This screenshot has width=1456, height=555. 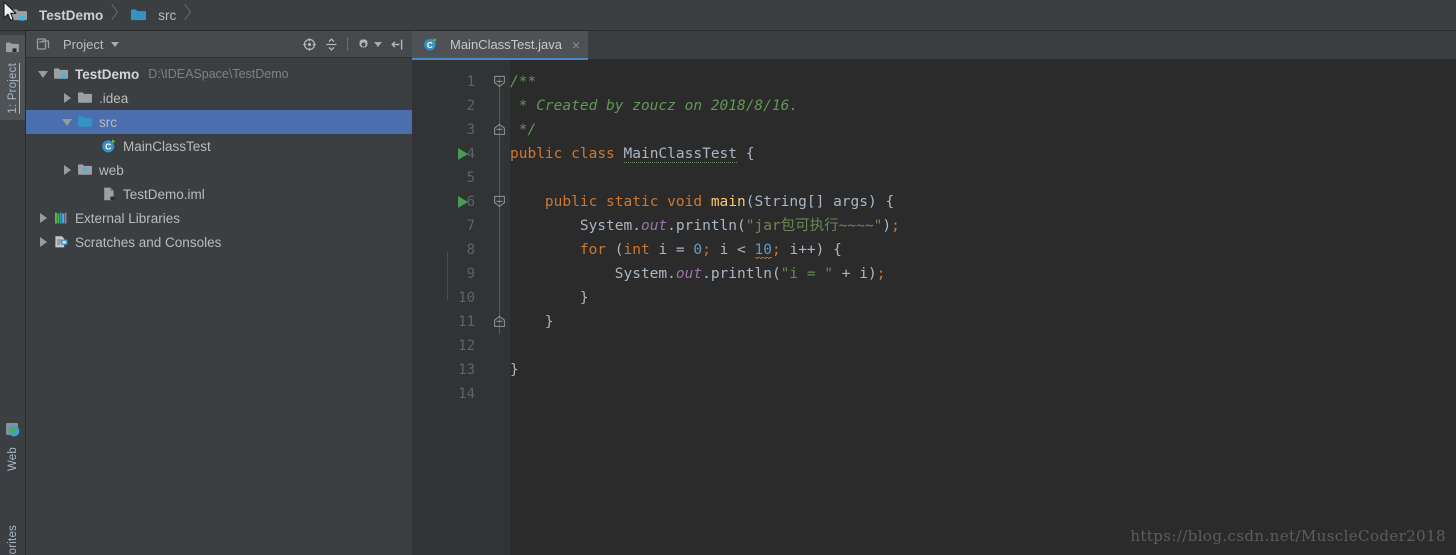 What do you see at coordinates (128, 218) in the screenshot?
I see `tree-node-label: External Libraries` at bounding box center [128, 218].